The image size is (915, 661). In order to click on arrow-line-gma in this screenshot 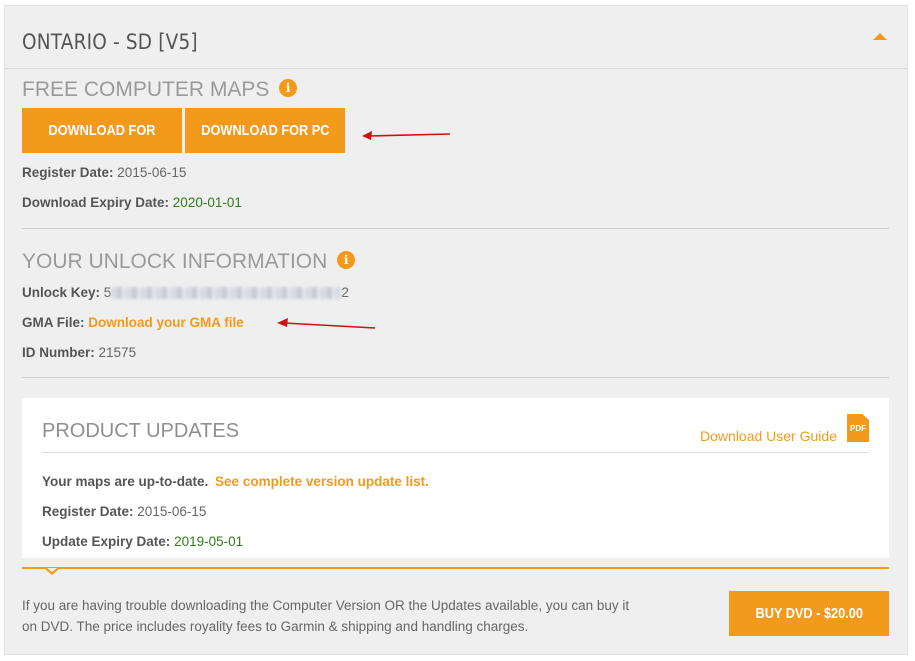, I will do `click(329, 325)`.